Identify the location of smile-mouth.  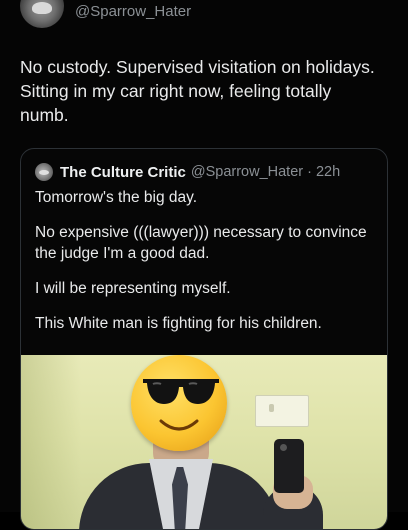
(179, 425).